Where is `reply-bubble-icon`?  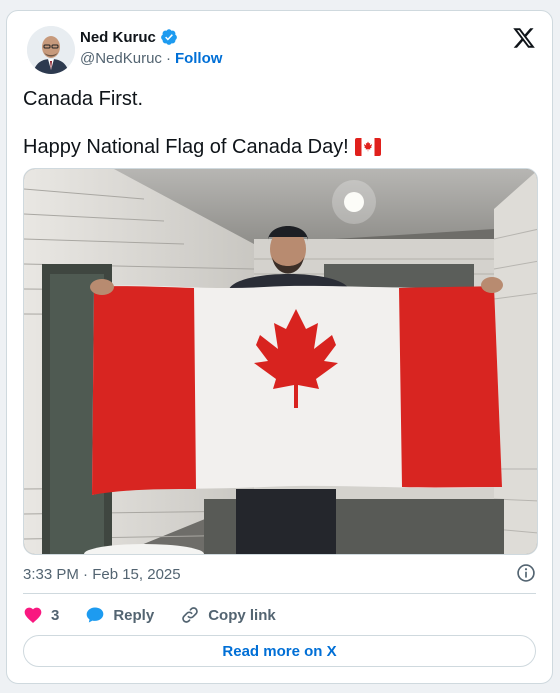
reply-bubble-icon is located at coordinates (95, 615).